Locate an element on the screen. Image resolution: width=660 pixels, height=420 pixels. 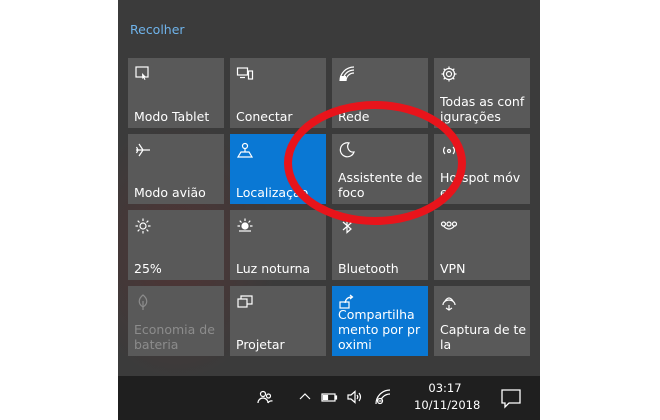
tile-battery-saver: Economia de bateria is located at coordinates (176, 321).